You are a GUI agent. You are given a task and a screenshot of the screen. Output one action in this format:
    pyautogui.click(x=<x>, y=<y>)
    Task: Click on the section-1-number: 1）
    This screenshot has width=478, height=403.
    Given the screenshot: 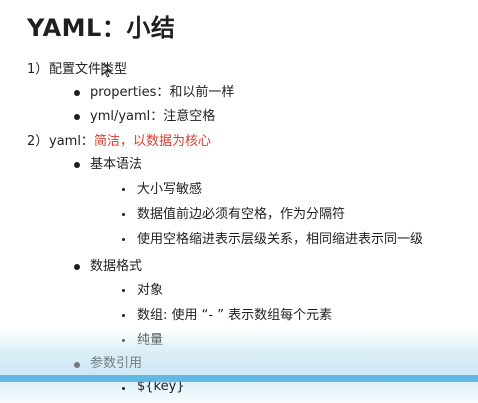 What is the action you would take?
    pyautogui.click(x=38, y=69)
    